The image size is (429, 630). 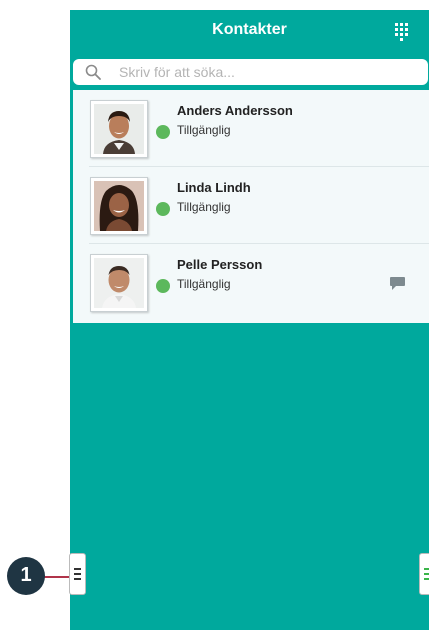 What do you see at coordinates (402, 32) in the screenshot?
I see `dialpad-icon` at bounding box center [402, 32].